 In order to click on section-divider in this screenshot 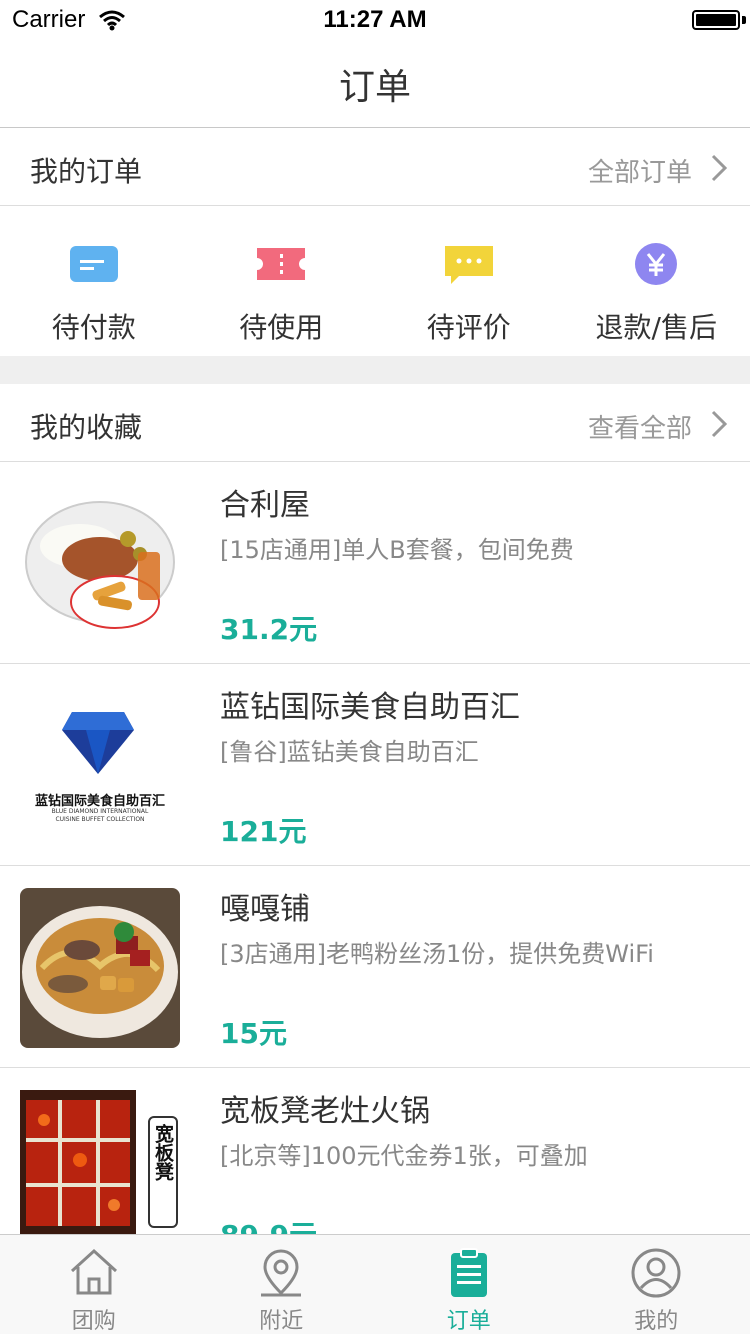, I will do `click(375, 370)`.